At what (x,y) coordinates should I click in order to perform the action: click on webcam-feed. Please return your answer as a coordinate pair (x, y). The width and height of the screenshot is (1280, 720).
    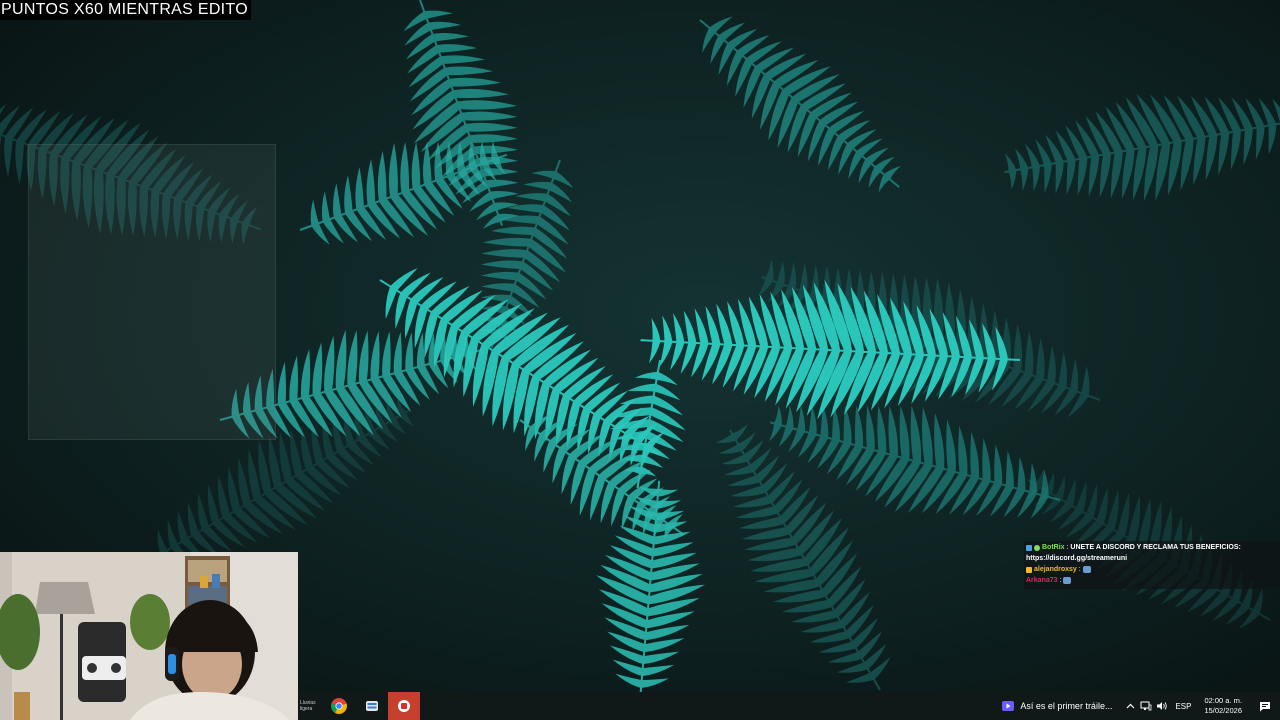
    Looking at the image, I should click on (149, 636).